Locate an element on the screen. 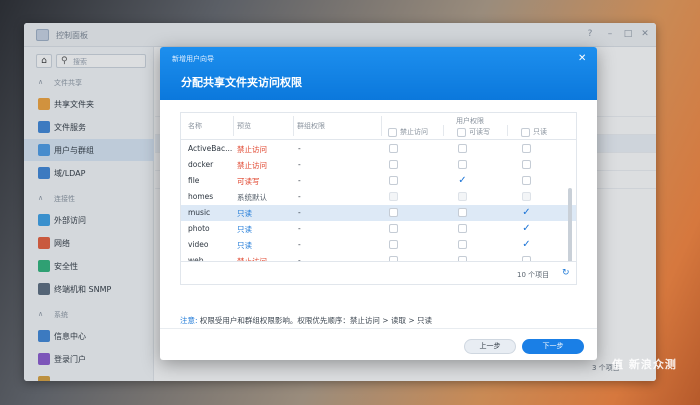  close-icon: ✕ is located at coordinates (582, 58).